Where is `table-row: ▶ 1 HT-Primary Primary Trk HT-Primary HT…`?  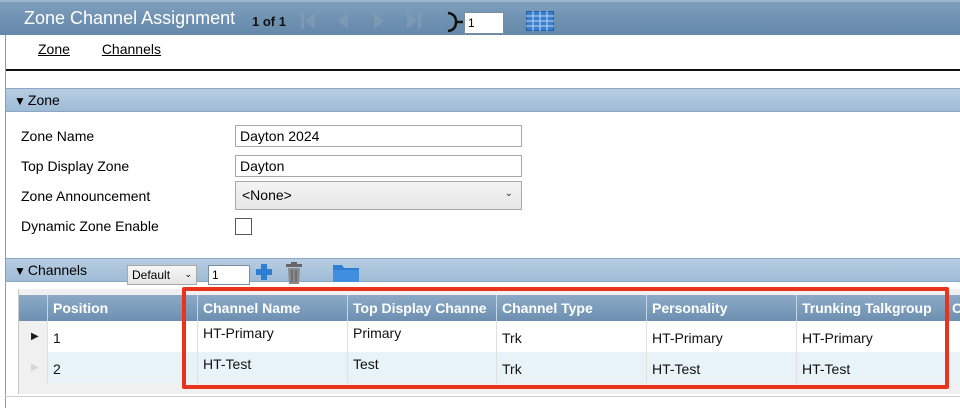 table-row: ▶ 1 HT-Primary Primary Trk HT-Primary HT… is located at coordinates (489, 336).